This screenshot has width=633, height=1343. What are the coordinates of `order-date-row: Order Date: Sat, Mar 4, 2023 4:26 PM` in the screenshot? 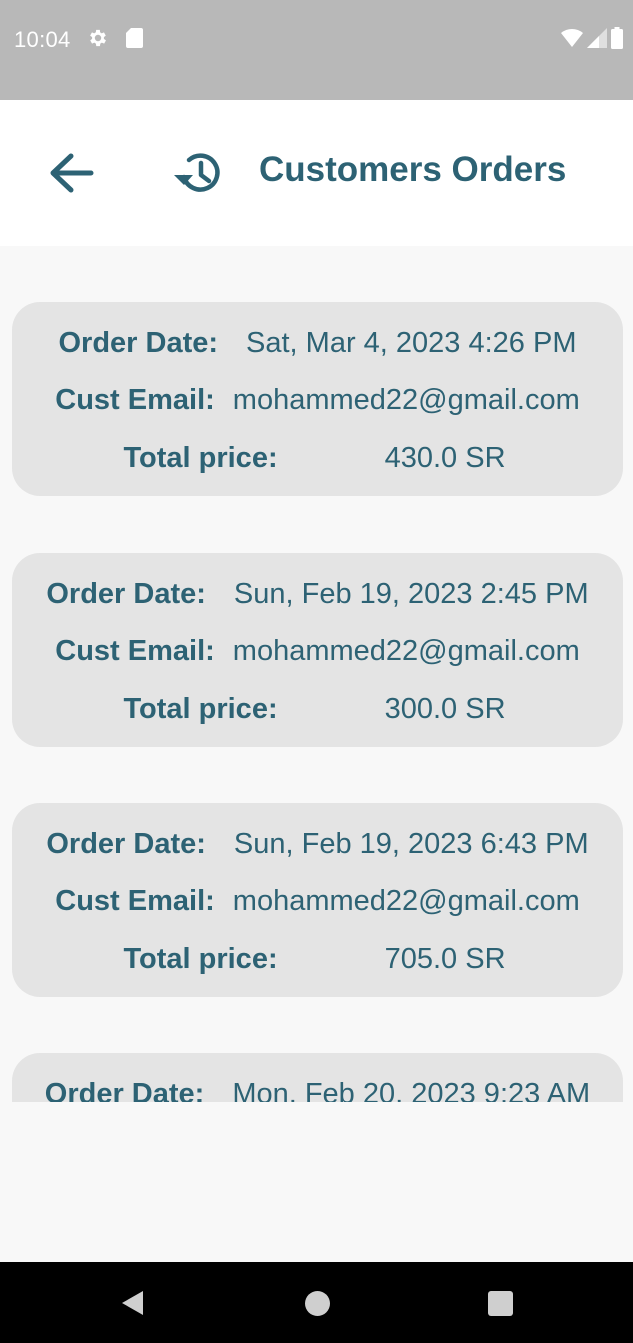 It's located at (317, 343).